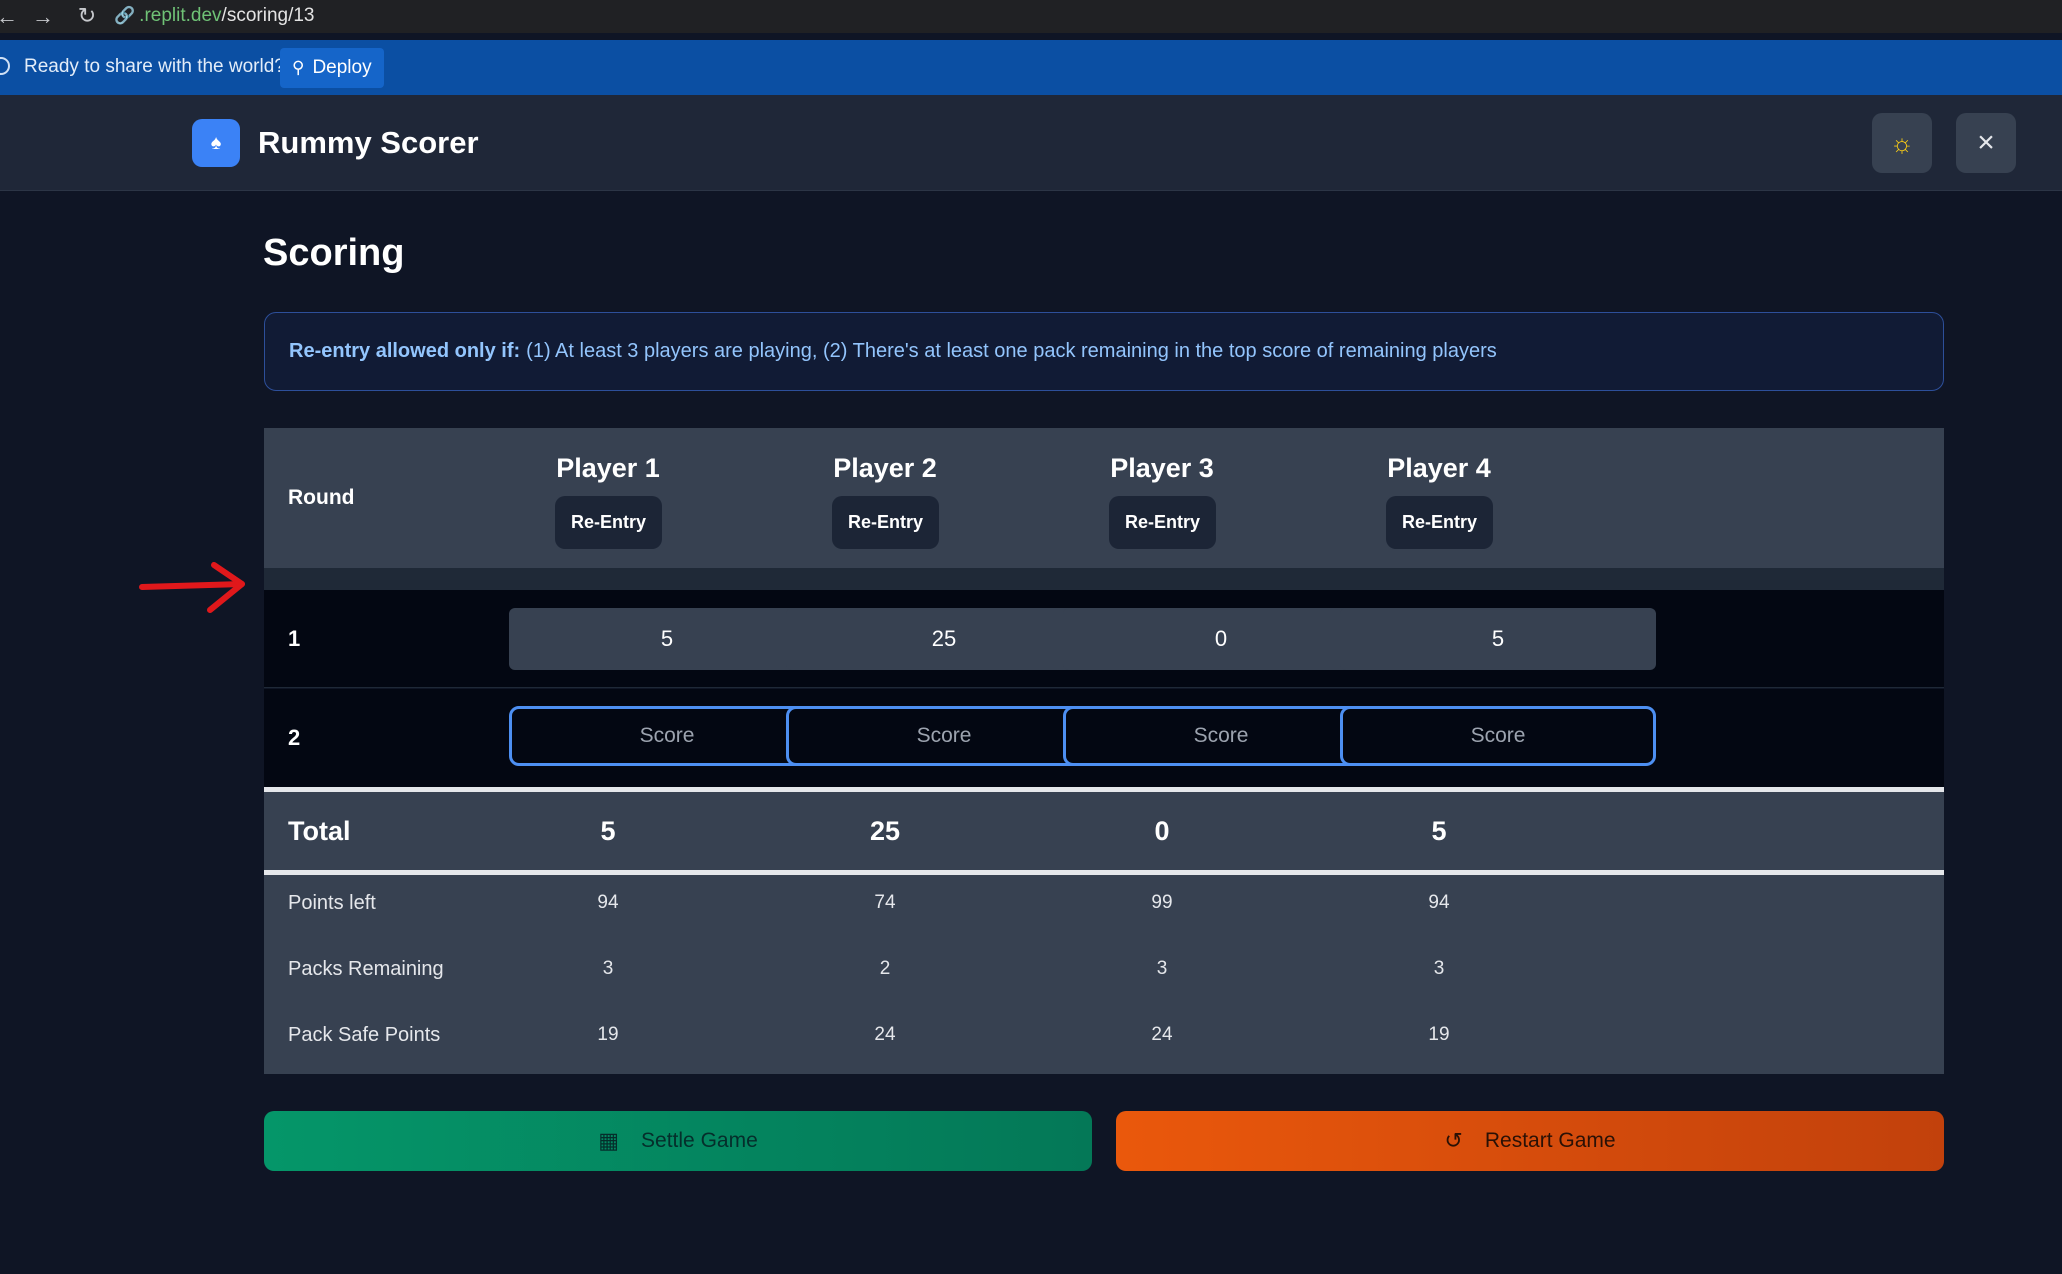  I want to click on player-name: Player 2, so click(885, 468).